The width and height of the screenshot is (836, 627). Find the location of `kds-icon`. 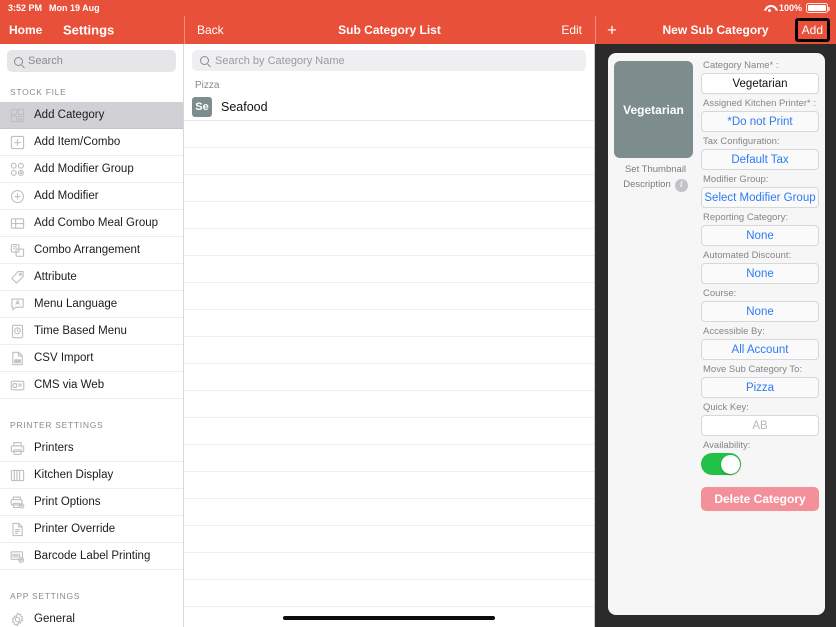

kds-icon is located at coordinates (17, 475).